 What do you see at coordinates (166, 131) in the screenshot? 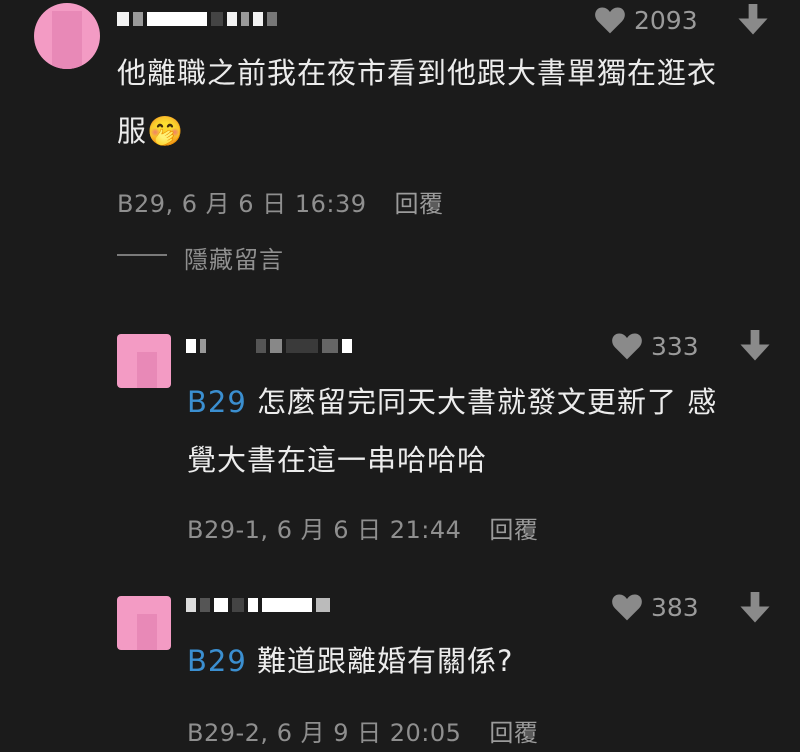
I see `hand-over-mouth-emoji: 🤭` at bounding box center [166, 131].